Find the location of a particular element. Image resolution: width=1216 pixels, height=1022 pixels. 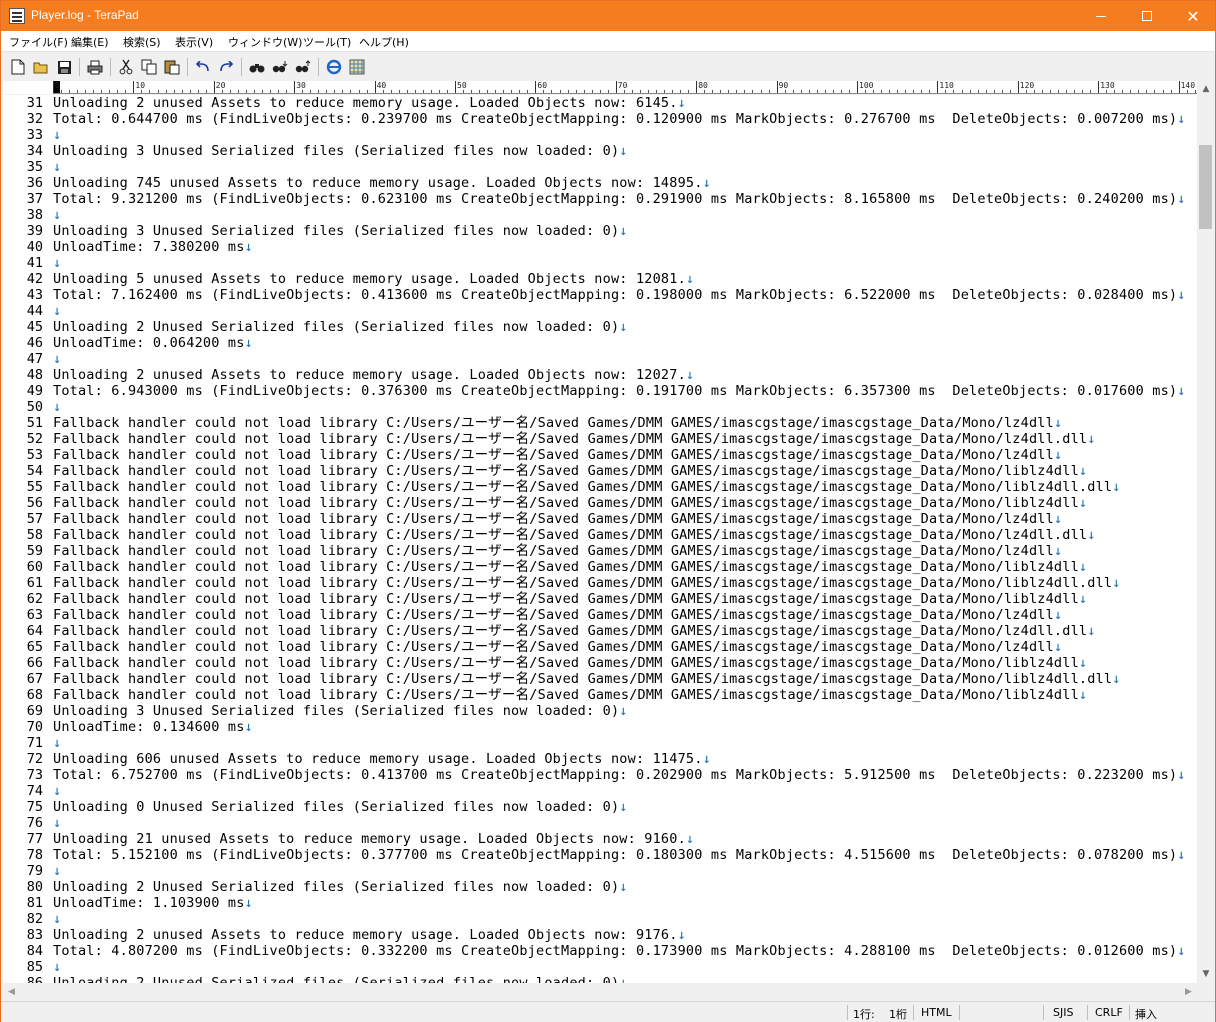

scroll-right-icon: ▶ is located at coordinates (1188, 992).